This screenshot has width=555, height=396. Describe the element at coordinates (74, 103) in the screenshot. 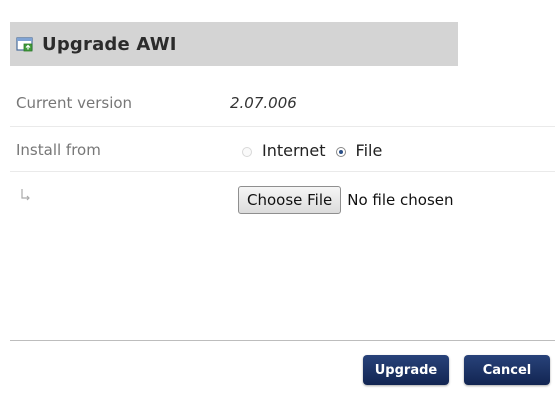

I see `current-version-label: Current version` at that location.